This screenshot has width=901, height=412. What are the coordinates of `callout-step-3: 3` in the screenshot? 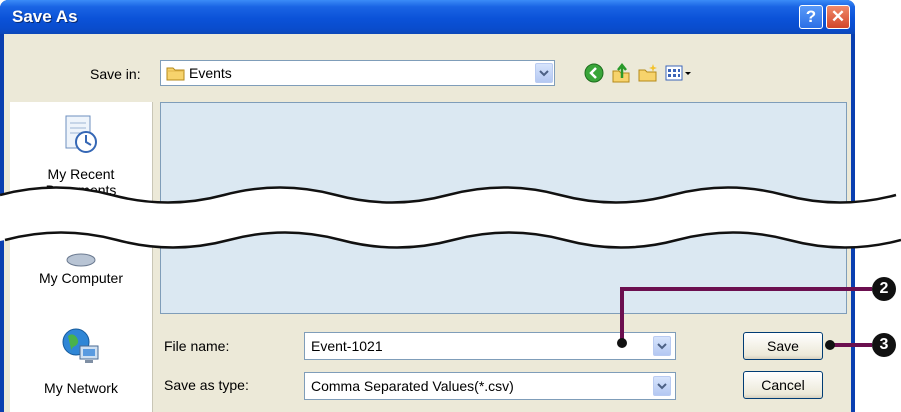 It's located at (884, 345).